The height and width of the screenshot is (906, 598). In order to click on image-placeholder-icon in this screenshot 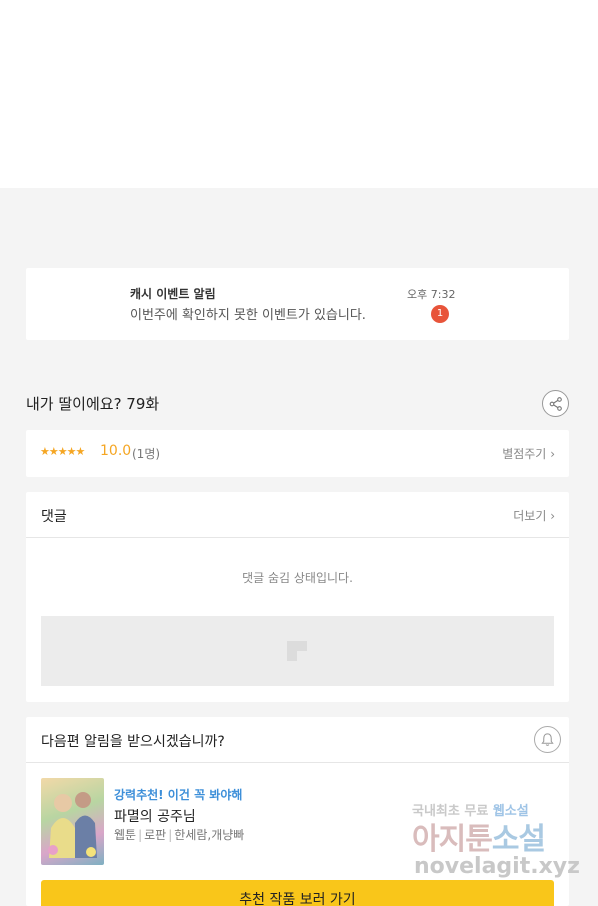, I will do `click(297, 651)`.